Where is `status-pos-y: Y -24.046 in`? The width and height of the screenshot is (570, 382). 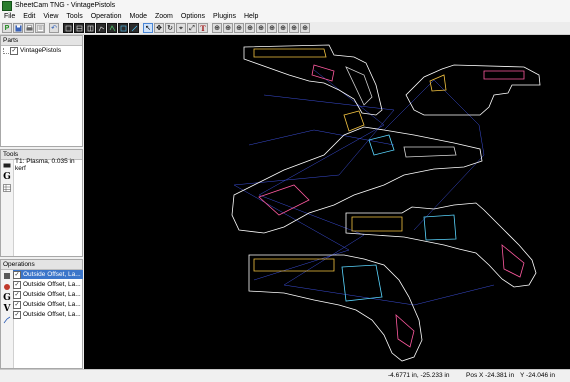 status-pos-y: Y -24.046 in is located at coordinates (537, 375).